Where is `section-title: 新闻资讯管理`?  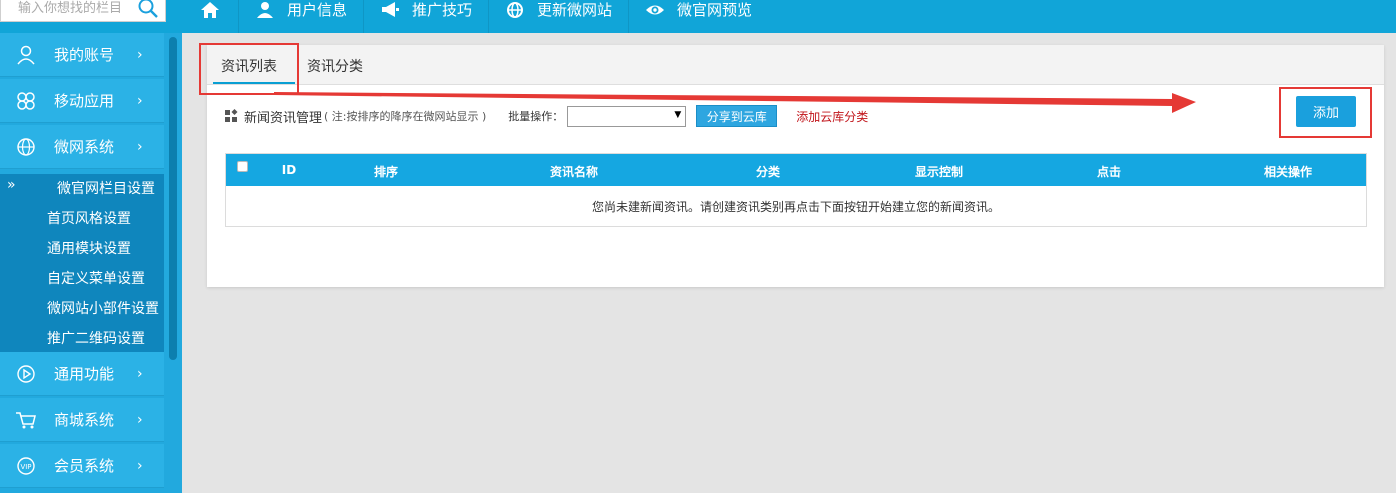 section-title: 新闻资讯管理 is located at coordinates (283, 118).